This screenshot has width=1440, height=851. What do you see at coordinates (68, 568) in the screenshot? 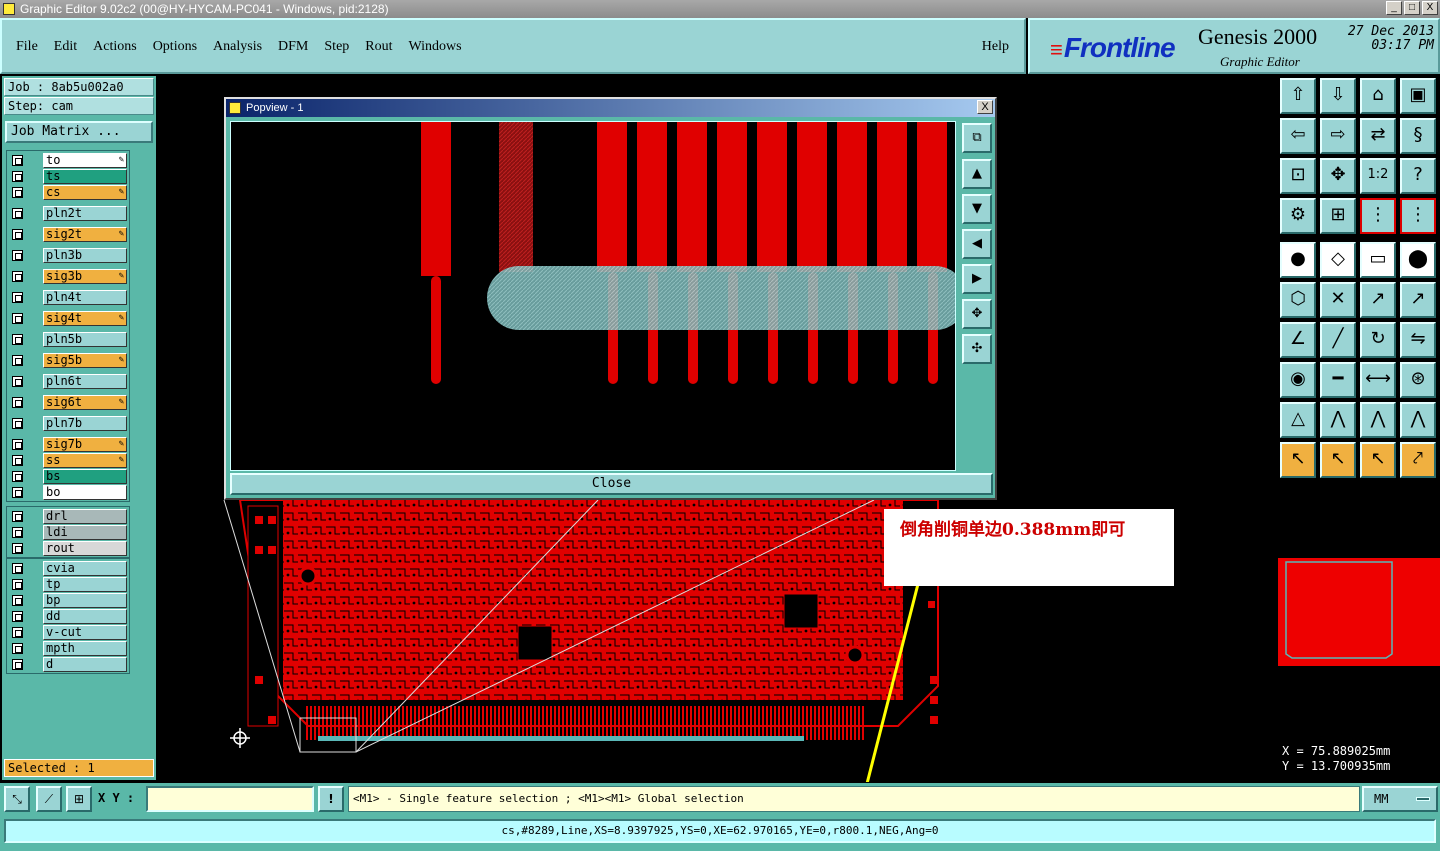
I see `layer-row-cvia: cvia` at bounding box center [68, 568].